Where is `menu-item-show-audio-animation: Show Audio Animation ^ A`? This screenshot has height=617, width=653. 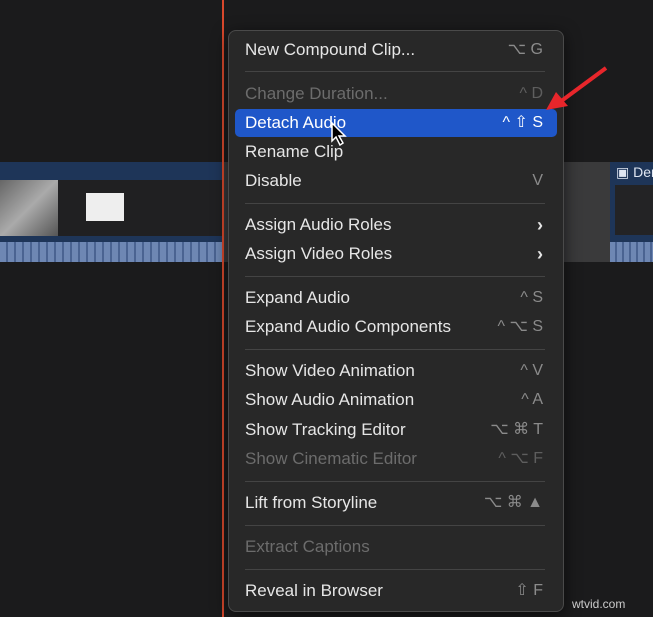 menu-item-show-audio-animation: Show Audio Animation ^ A is located at coordinates (396, 400).